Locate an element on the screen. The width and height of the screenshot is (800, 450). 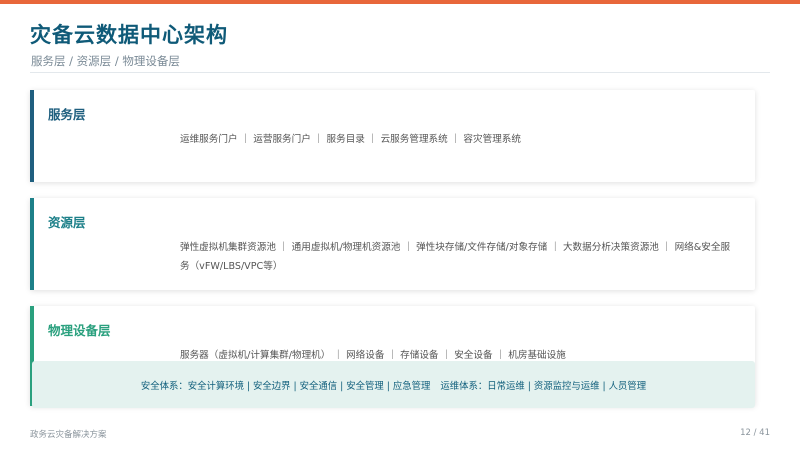
security-system-text: 安全体系：安全计算环境 | 安全边界 | 安全通信 | 安全管理 | 应急管理 is located at coordinates (285, 386).